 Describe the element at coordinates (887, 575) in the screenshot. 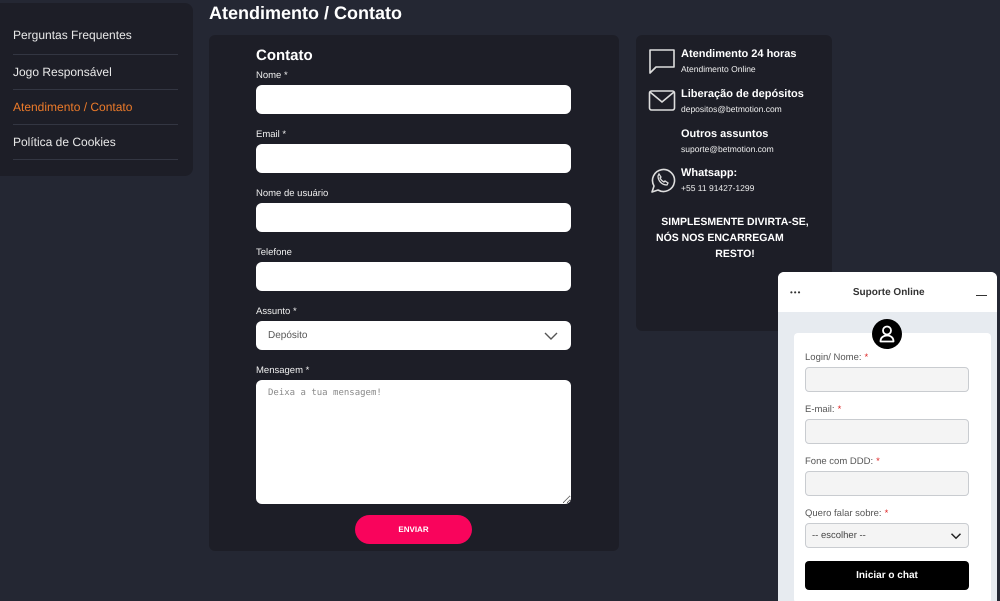

I see `start-chat-button: Iniciar o chat` at that location.